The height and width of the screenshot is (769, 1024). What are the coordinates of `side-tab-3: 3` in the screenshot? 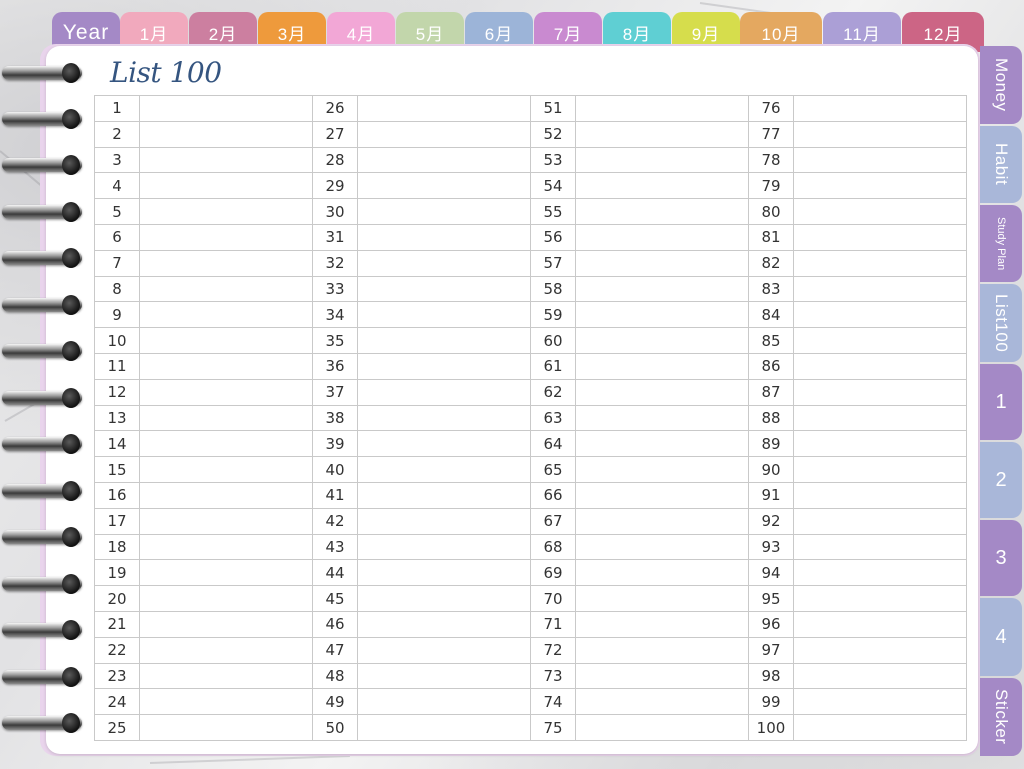 It's located at (1001, 558).